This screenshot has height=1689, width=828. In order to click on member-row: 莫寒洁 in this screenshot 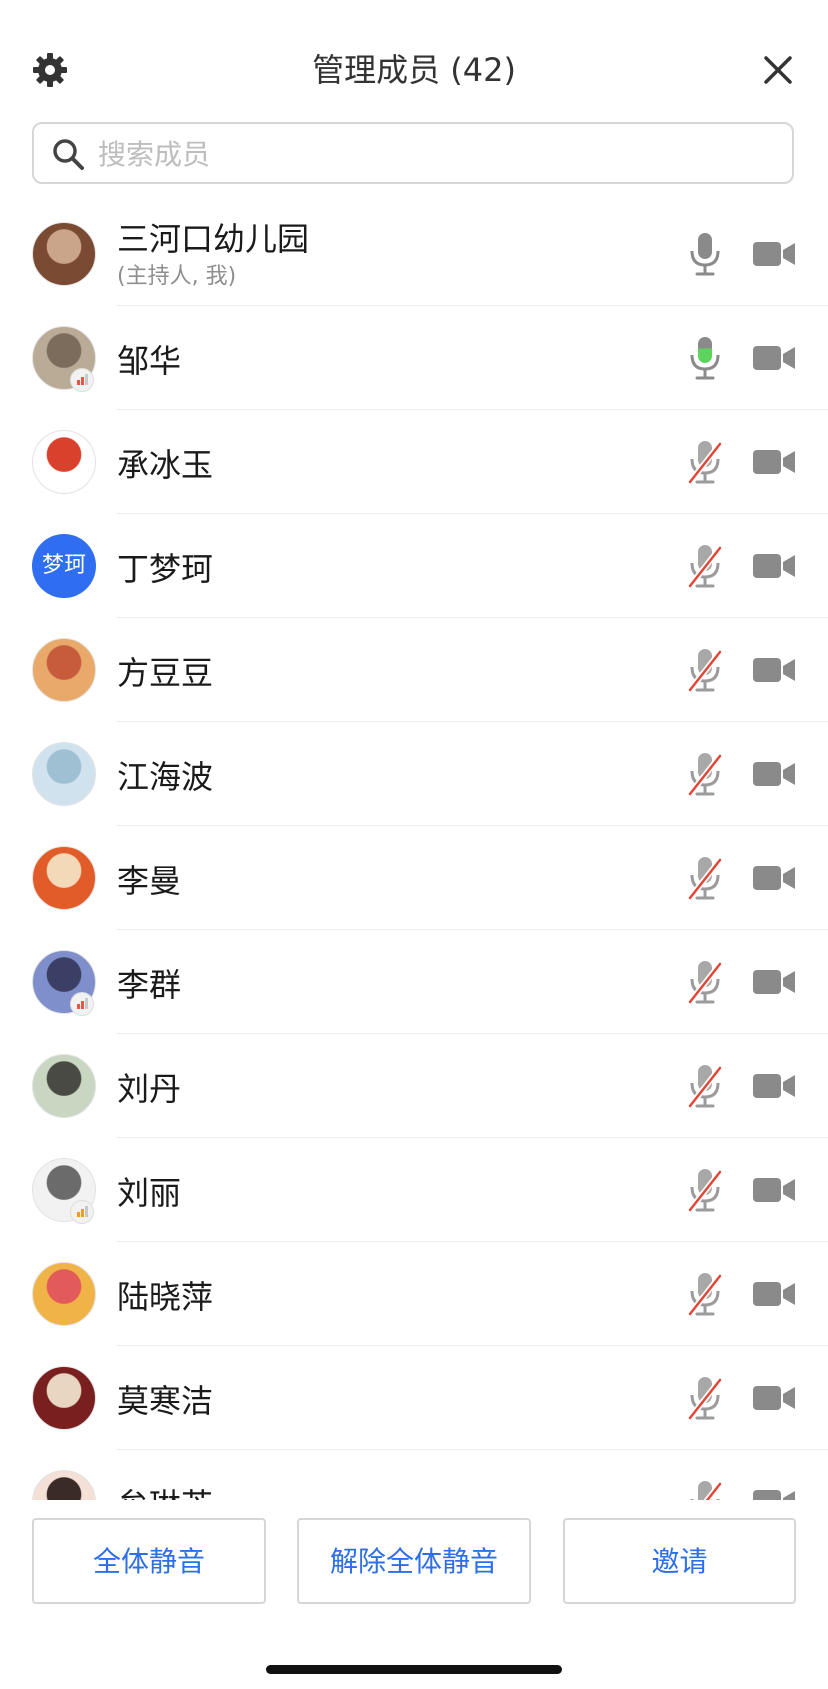, I will do `click(414, 1398)`.